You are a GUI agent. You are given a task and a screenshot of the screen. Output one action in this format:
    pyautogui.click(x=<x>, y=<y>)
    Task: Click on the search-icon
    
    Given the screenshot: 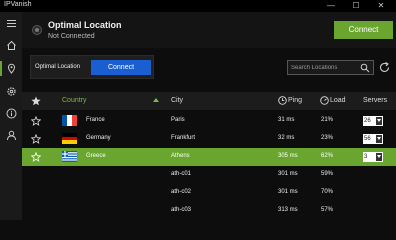 What is the action you would take?
    pyautogui.click(x=365, y=68)
    